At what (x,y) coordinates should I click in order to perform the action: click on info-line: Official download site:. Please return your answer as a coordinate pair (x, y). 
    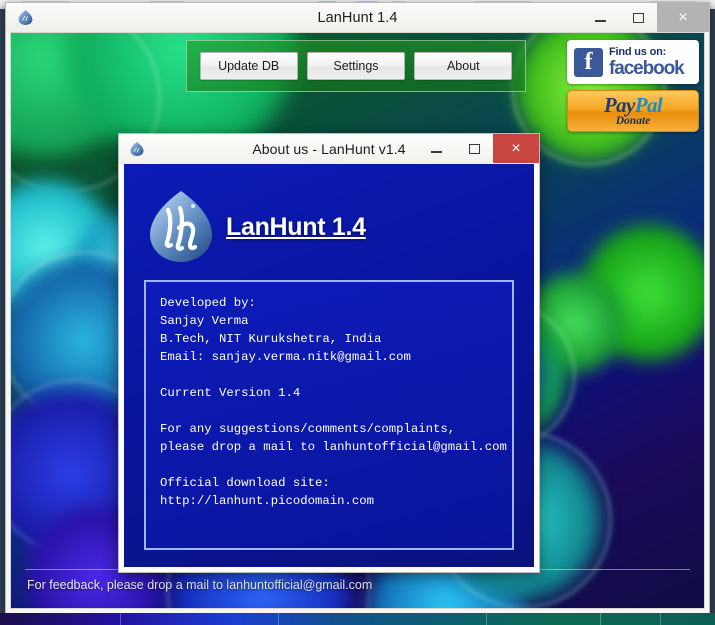
    Looking at the image, I should click on (245, 483).